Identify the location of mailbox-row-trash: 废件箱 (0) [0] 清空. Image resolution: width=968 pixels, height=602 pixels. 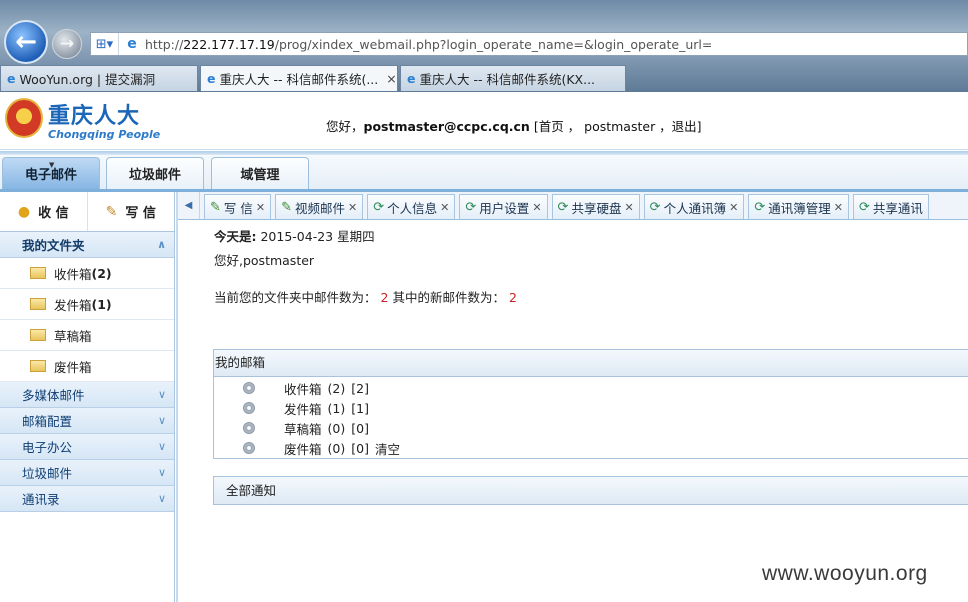
(591, 448).